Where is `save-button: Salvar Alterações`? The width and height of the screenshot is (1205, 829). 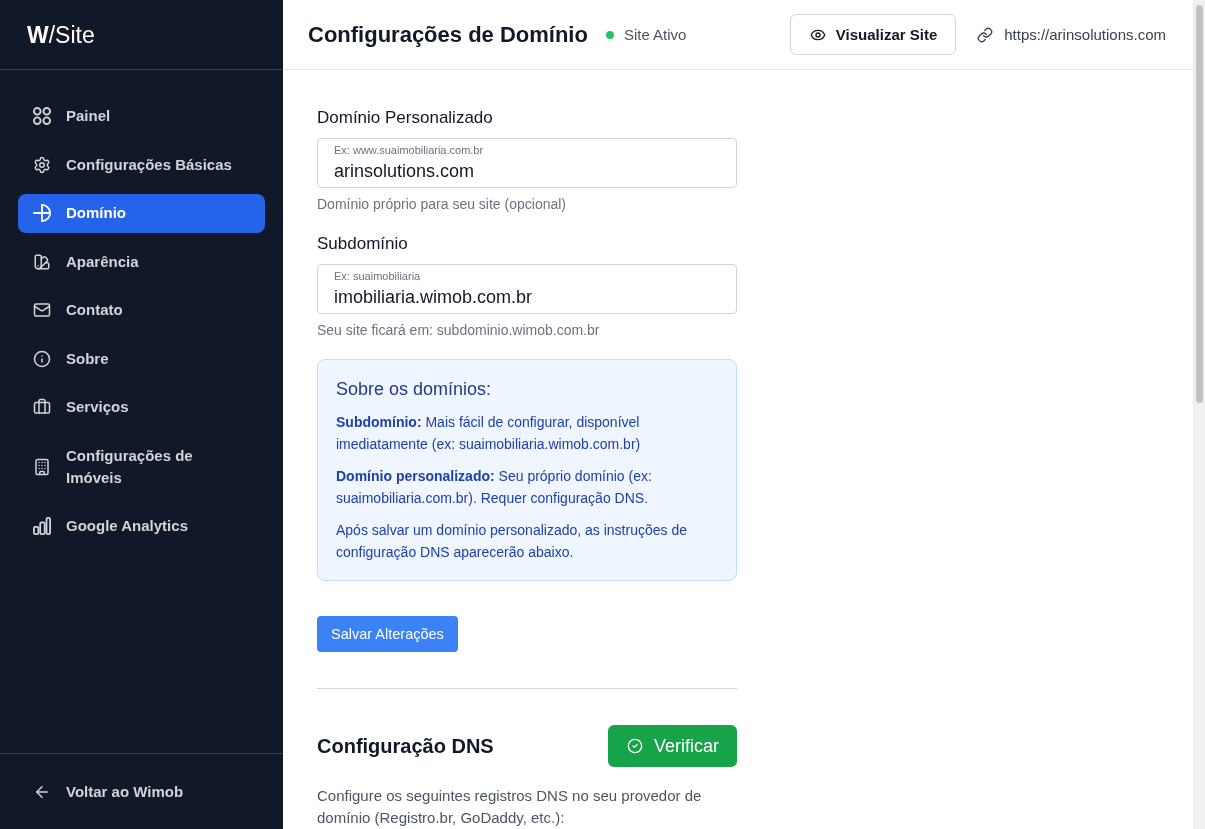 save-button: Salvar Alterações is located at coordinates (387, 634).